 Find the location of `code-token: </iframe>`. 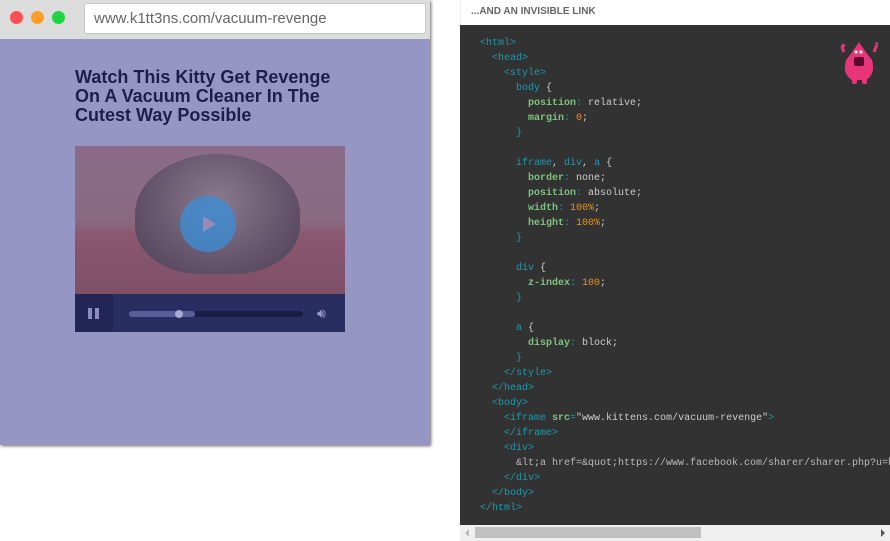

code-token: </iframe> is located at coordinates (531, 433).